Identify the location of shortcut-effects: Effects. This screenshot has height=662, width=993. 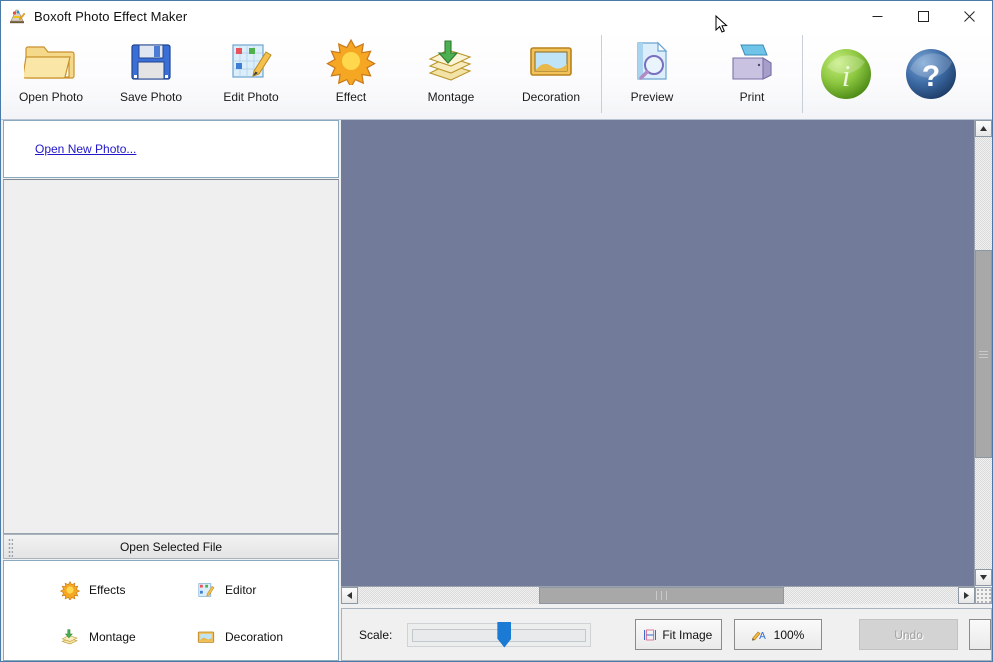
(87, 590).